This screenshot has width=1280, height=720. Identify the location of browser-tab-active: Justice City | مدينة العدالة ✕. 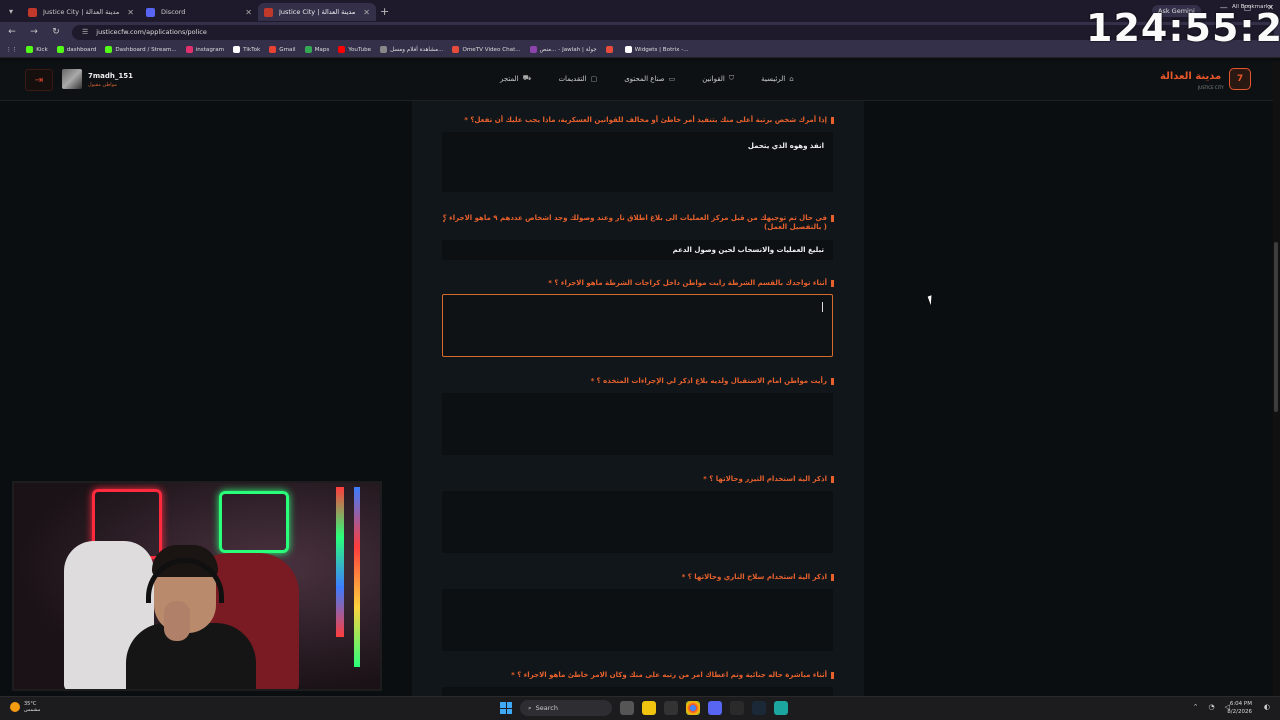
(317, 12).